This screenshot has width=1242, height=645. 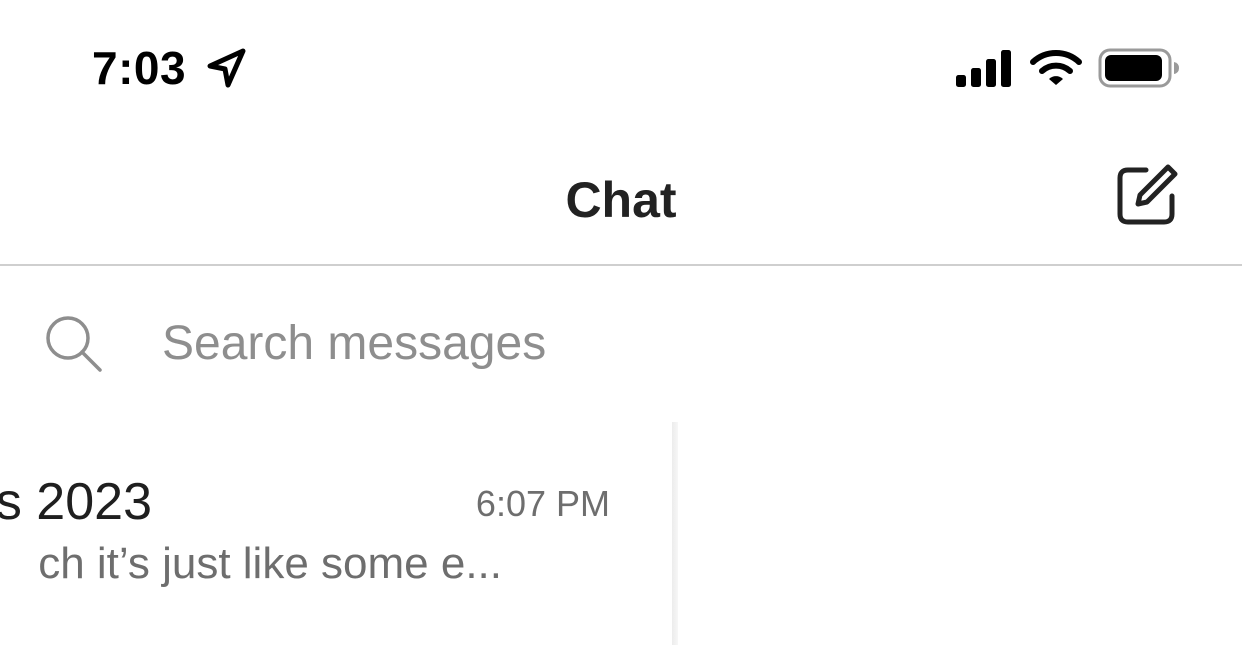 I want to click on cellular-signal-icon, so click(x=983, y=68).